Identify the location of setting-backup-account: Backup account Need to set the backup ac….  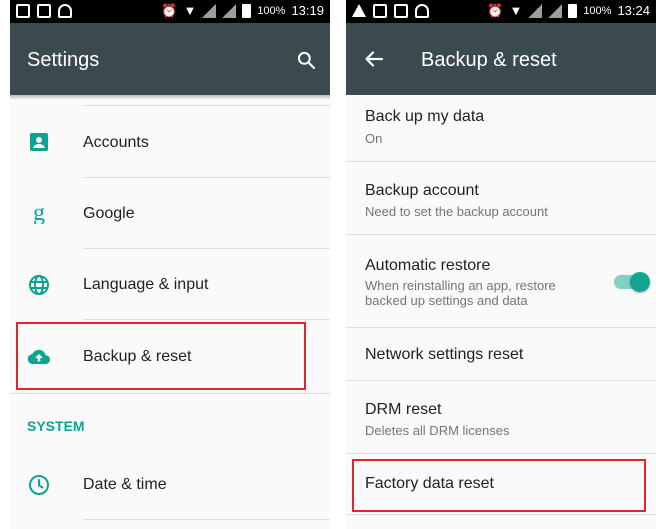
(501, 198).